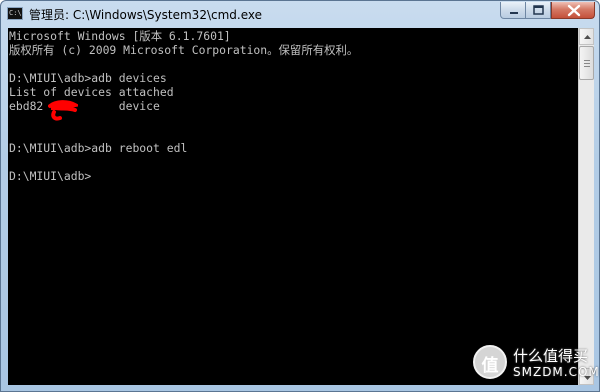 This screenshot has width=600, height=392. I want to click on close-button, so click(573, 10).